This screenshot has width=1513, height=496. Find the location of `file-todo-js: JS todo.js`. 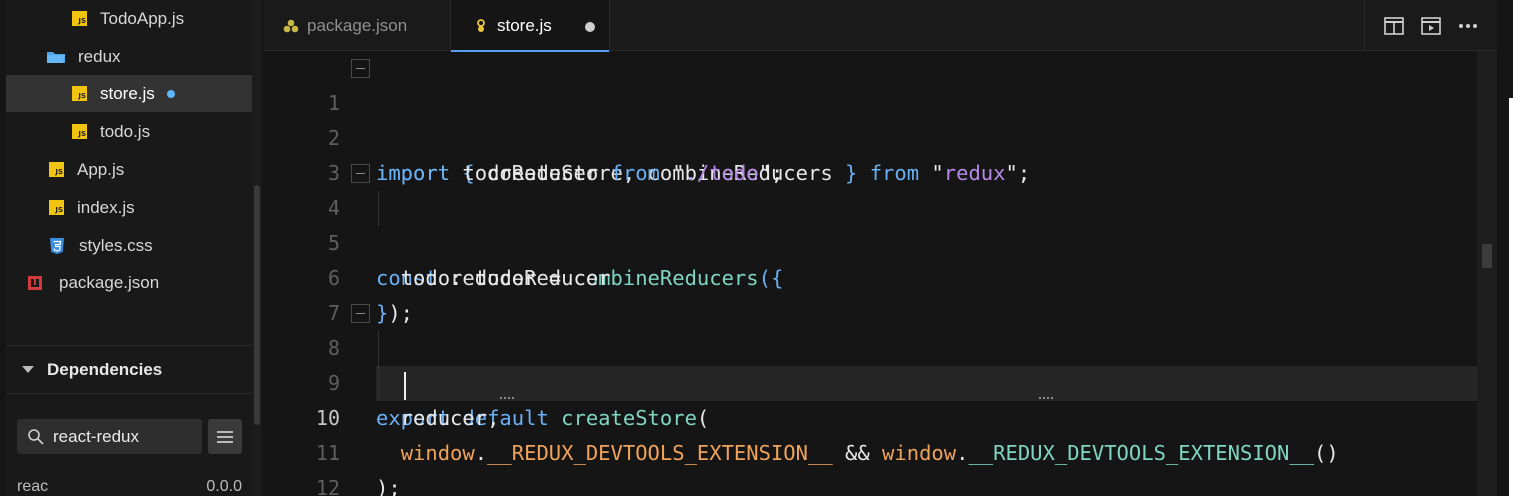

file-todo-js: JS todo.js is located at coordinates (129, 131).